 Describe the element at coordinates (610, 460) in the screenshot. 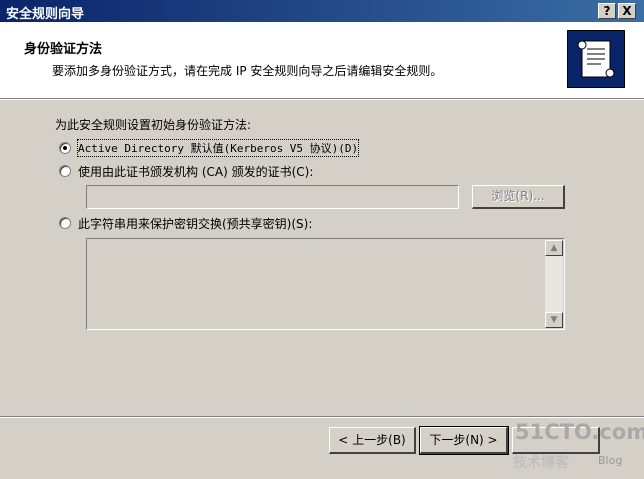

I see `watermark-blog: Blog` at that location.